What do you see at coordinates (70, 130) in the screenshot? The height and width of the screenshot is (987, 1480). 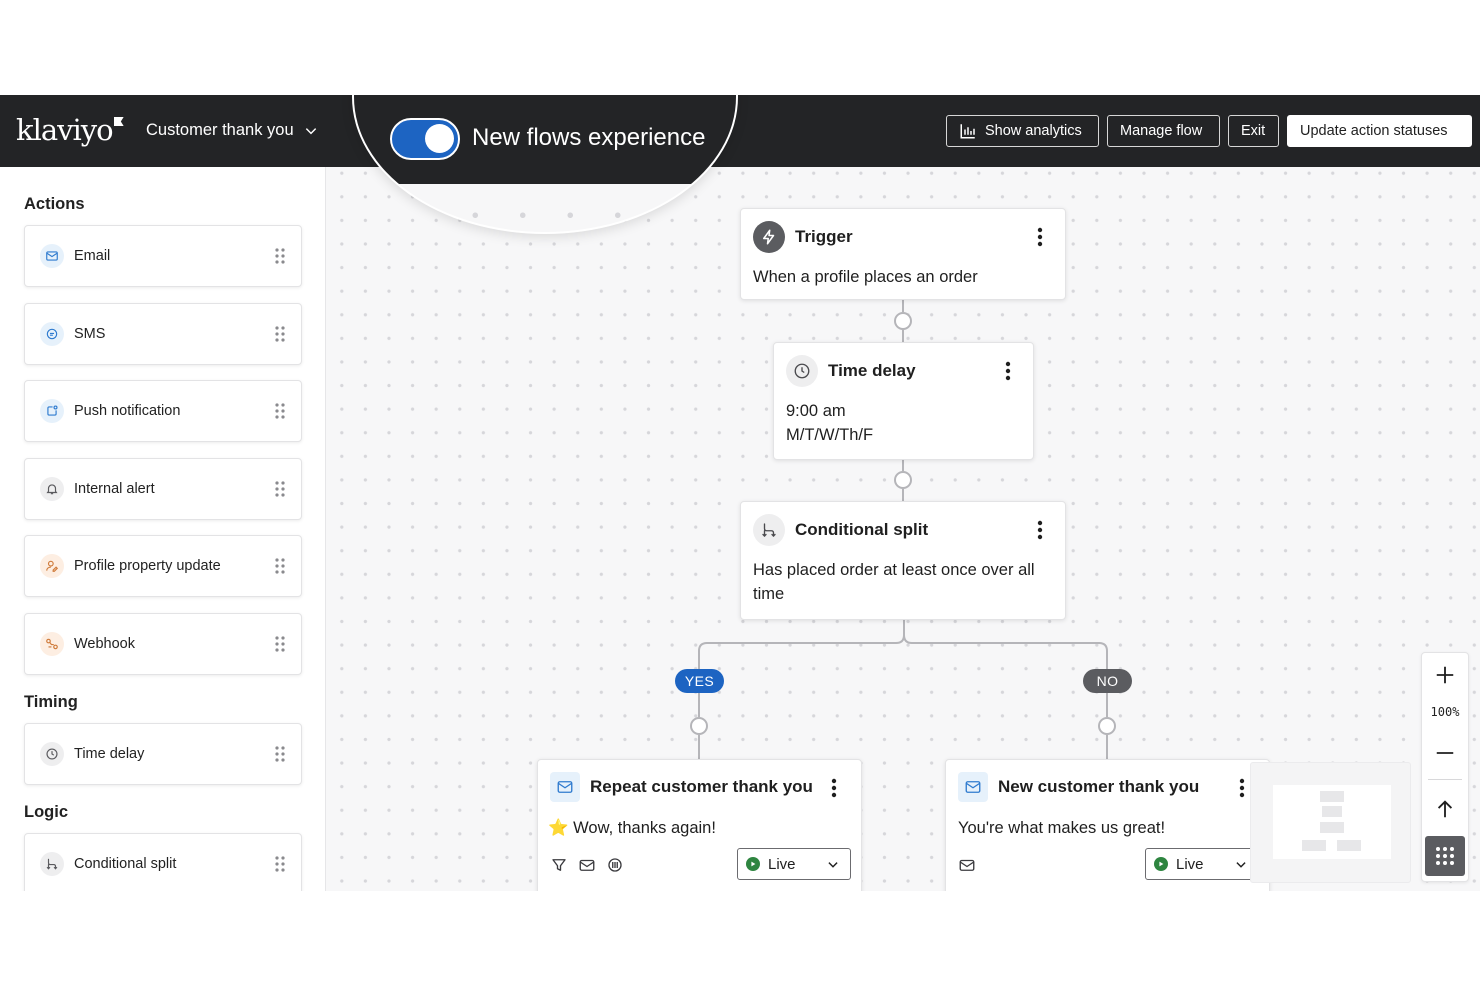 I see `klaviyo-logo: klaviyo` at bounding box center [70, 130].